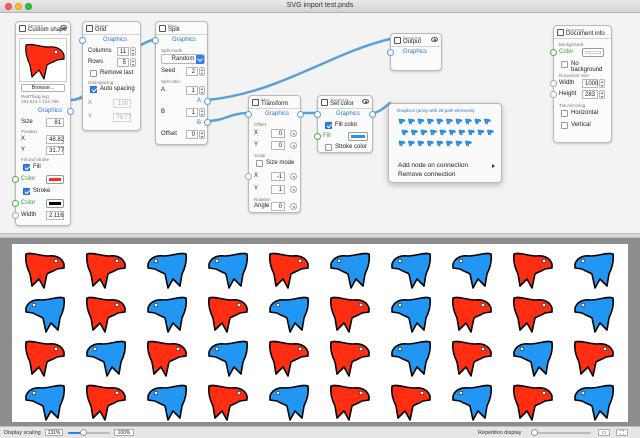 This screenshot has width=640, height=438. What do you see at coordinates (123, 62) in the screenshot?
I see `rows-field: 5` at bounding box center [123, 62].